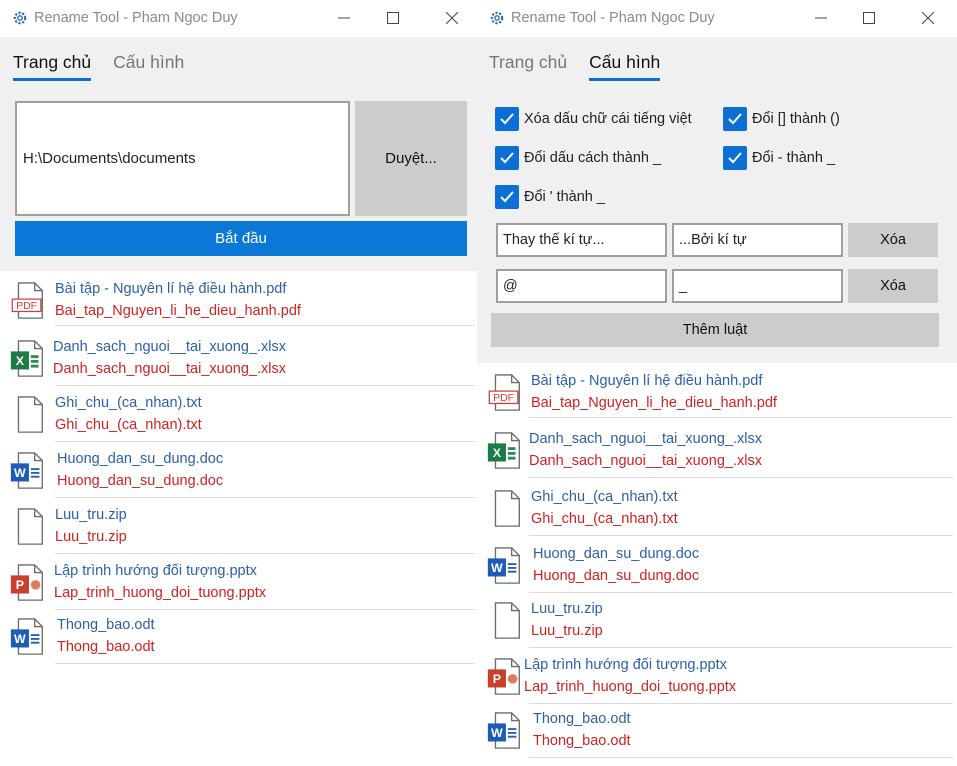 This screenshot has height=766, width=957. Describe the element at coordinates (781, 119) in the screenshot. I see `option-brackets-to-parentheses: Đổi [] thành ()` at that location.